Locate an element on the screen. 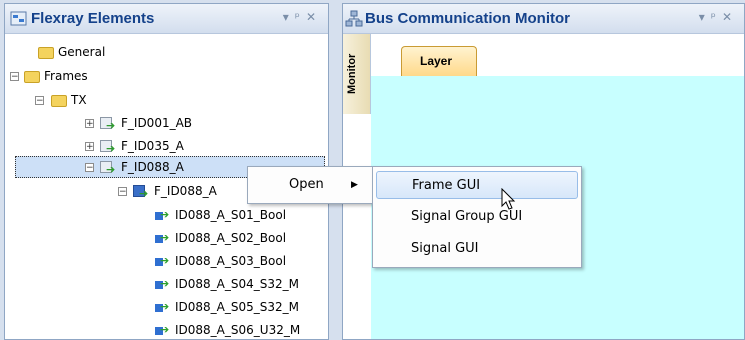  signal-item: ➔ ID088_A_S01_Bool is located at coordinates (220, 215).